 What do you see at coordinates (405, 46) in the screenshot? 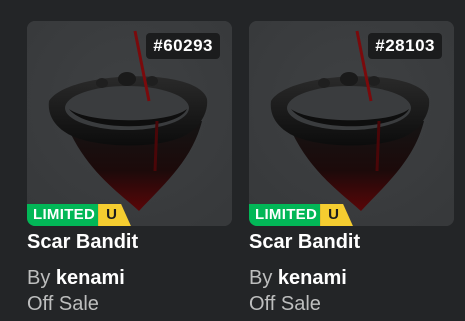
I see `serial-number-tag: #28103` at bounding box center [405, 46].